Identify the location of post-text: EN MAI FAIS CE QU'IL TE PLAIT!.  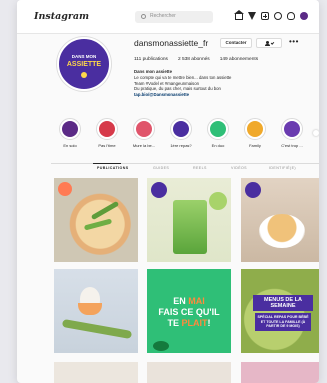
(189, 312).